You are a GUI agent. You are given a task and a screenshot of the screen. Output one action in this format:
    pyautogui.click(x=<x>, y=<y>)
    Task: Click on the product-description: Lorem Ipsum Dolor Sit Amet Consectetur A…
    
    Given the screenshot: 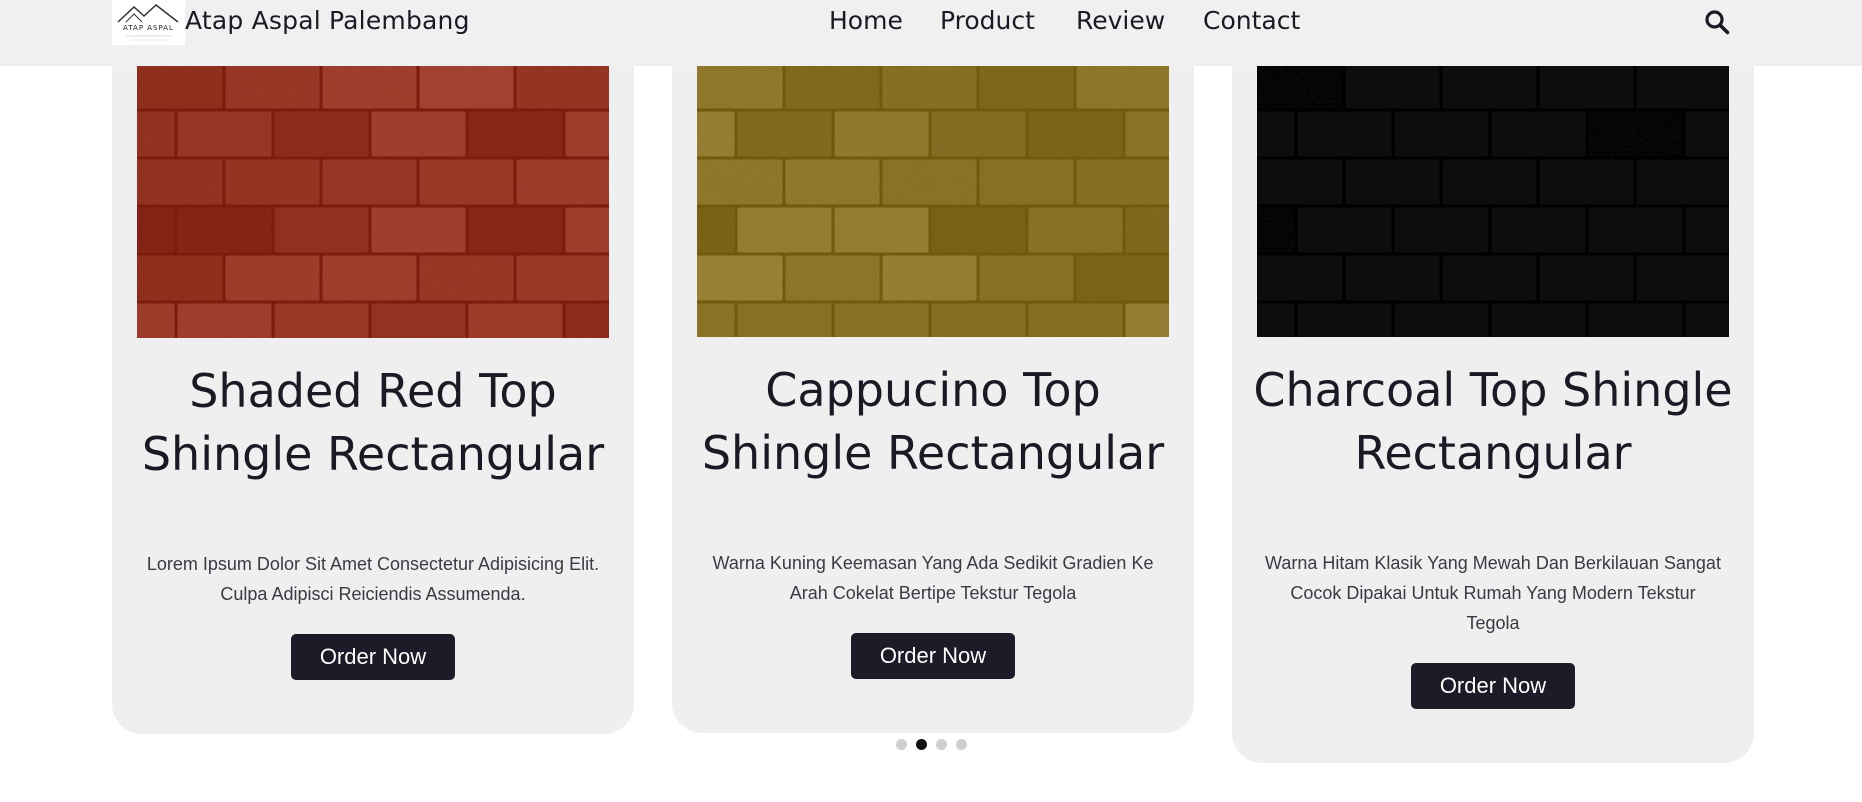 What is the action you would take?
    pyautogui.click(x=373, y=579)
    